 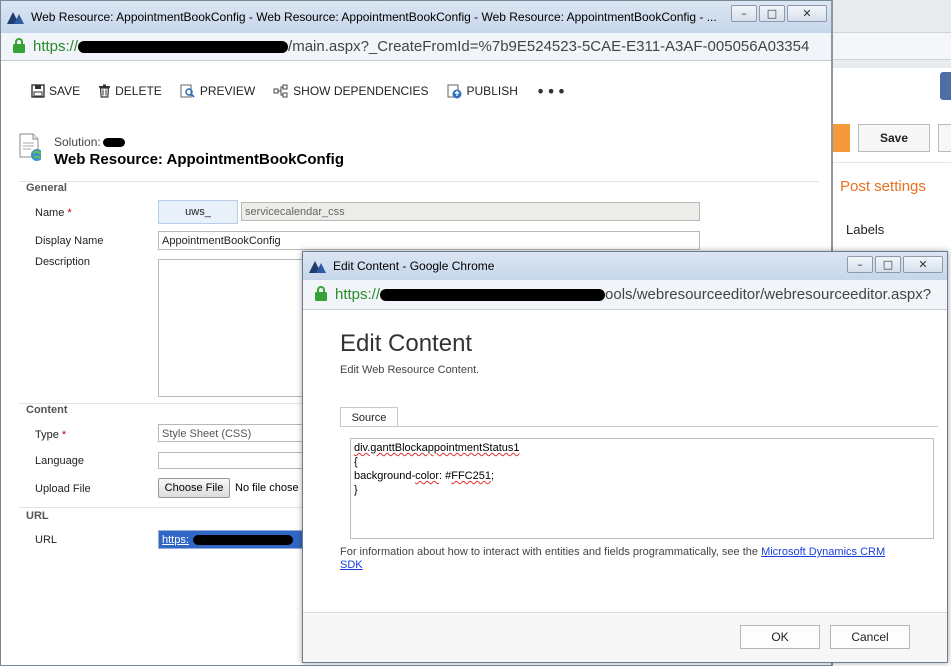 I want to click on code-token: : #, so click(x=445, y=476).